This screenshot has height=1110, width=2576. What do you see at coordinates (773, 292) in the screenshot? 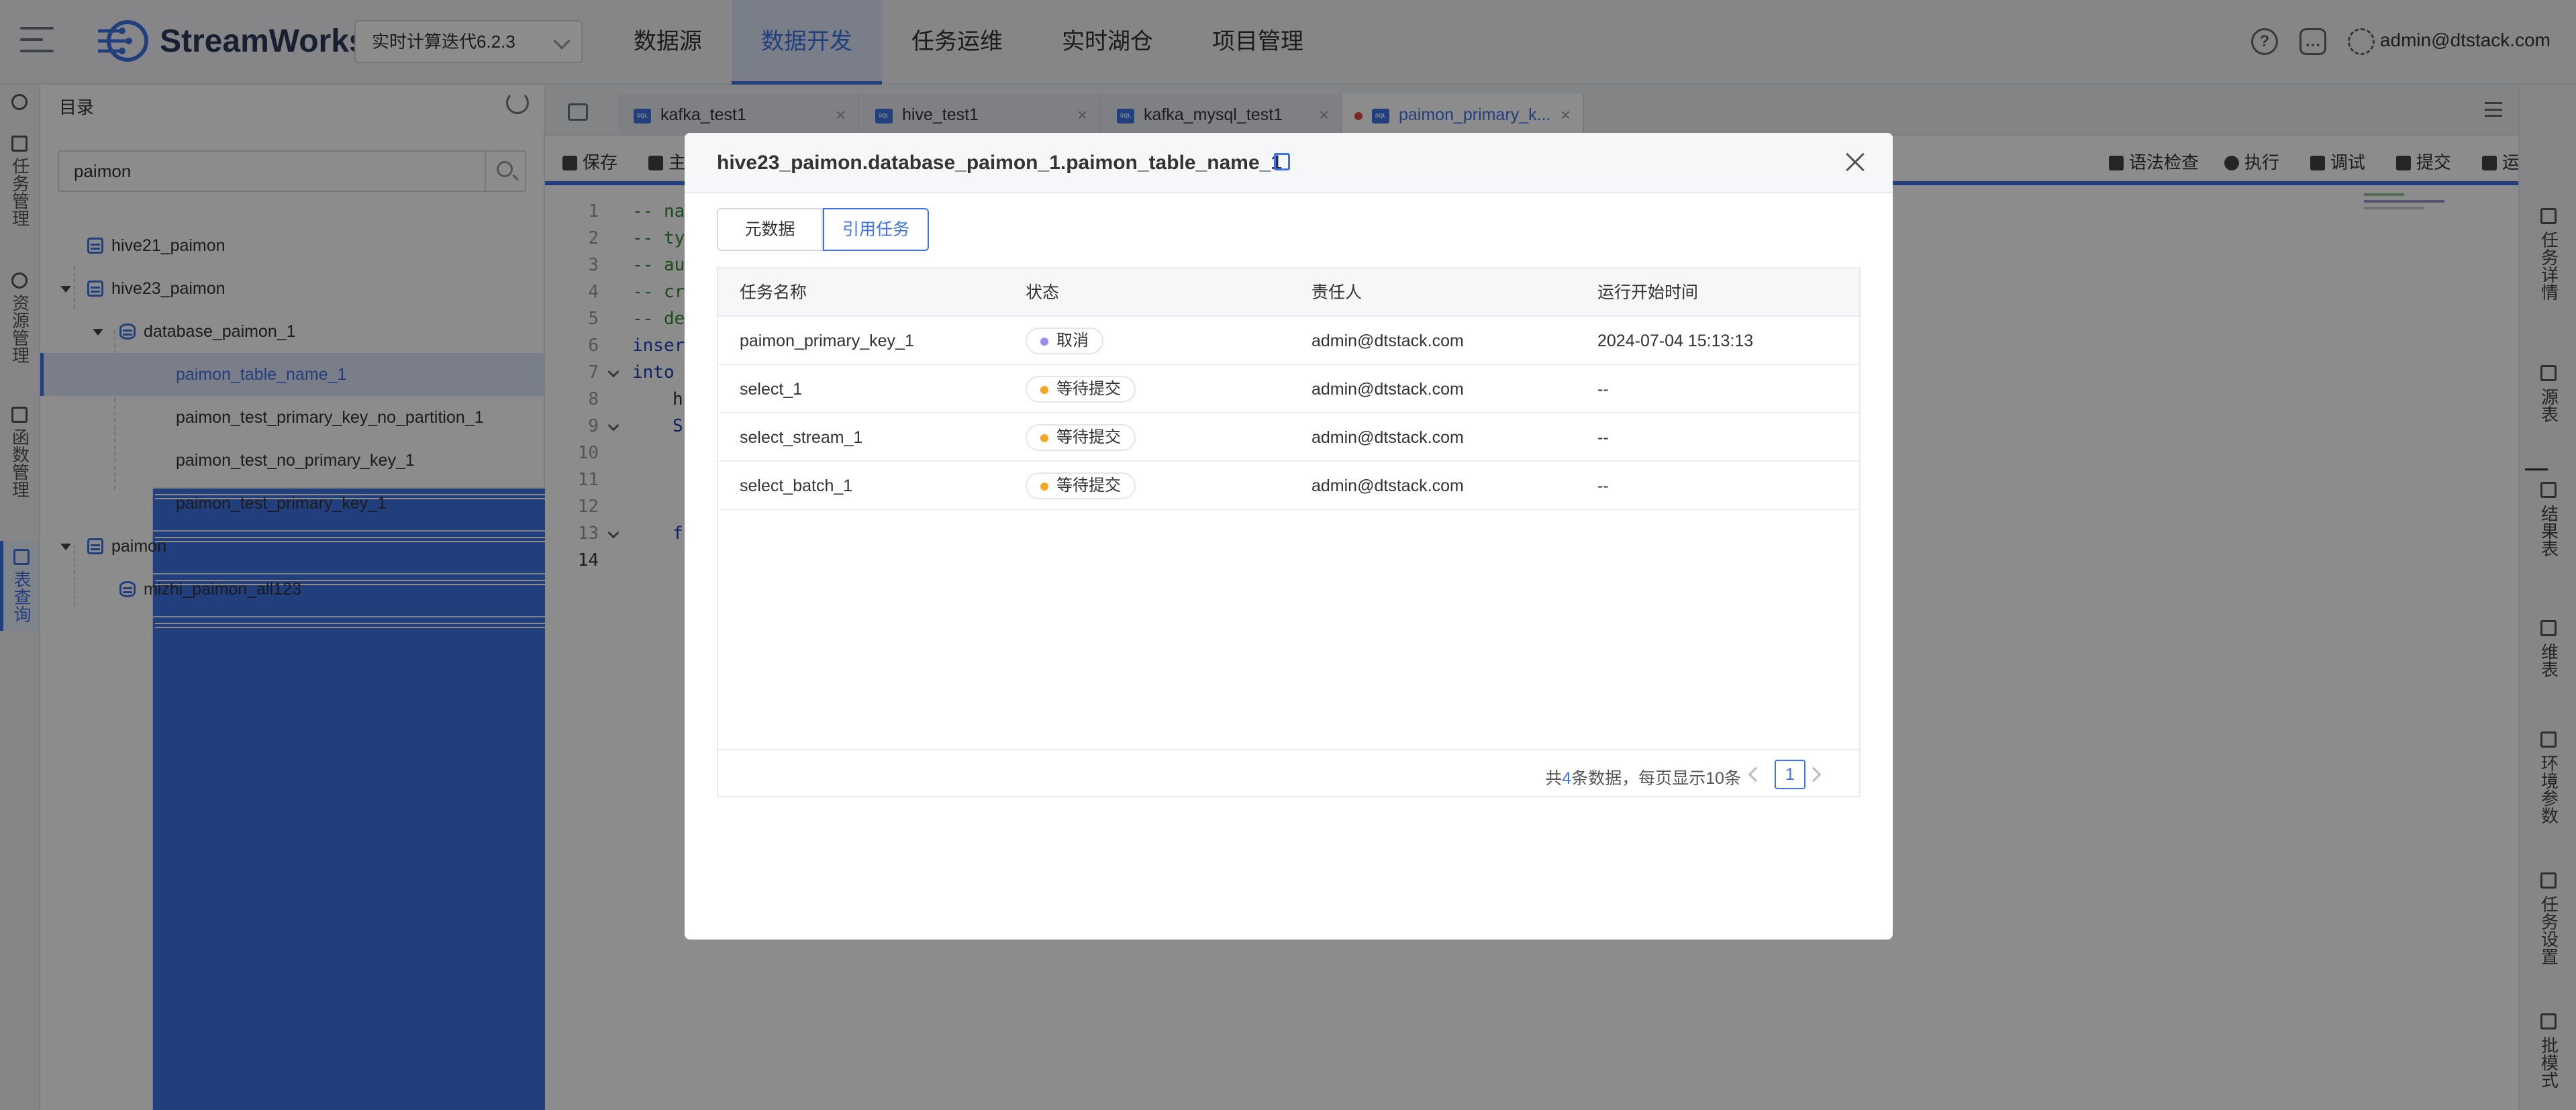
I see `column-header-task-name: 任务名称` at bounding box center [773, 292].